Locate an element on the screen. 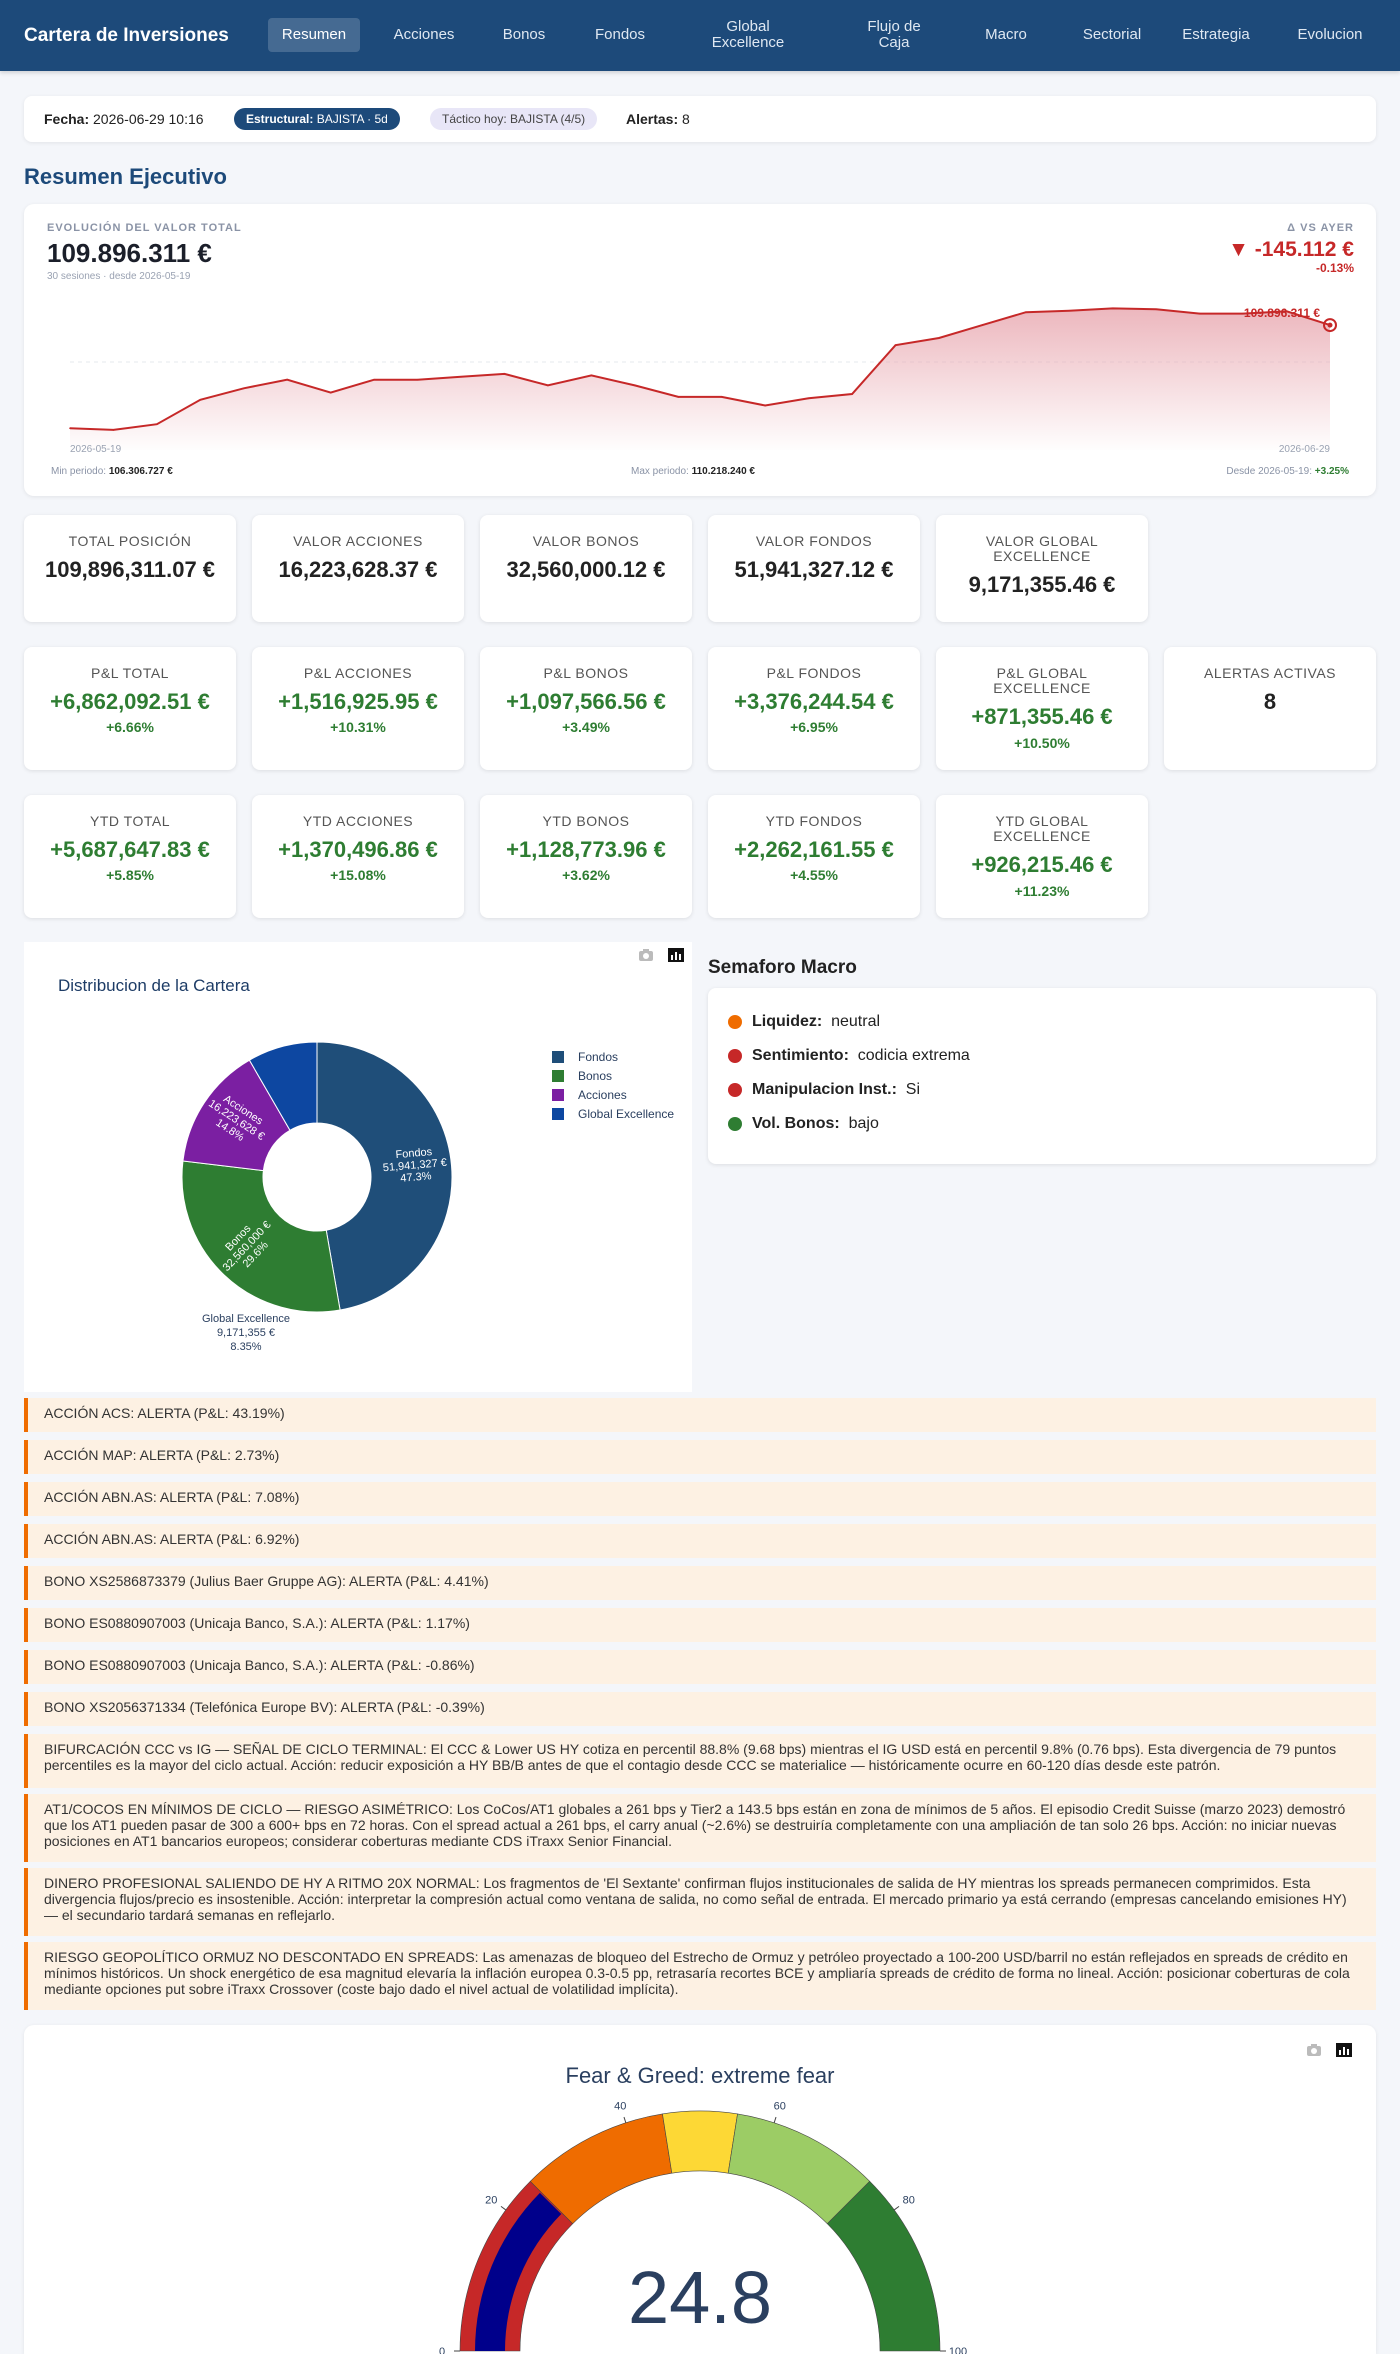 This screenshot has width=1400, height=2354. kpi-value: +1,516,925.95 € is located at coordinates (358, 701).